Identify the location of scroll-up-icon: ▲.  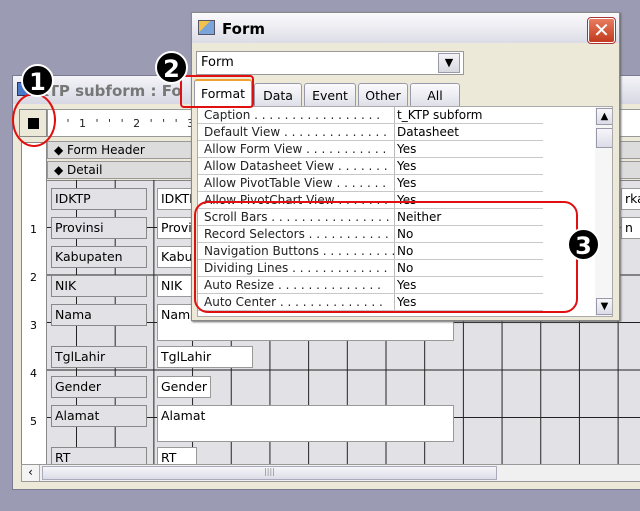
(604, 116).